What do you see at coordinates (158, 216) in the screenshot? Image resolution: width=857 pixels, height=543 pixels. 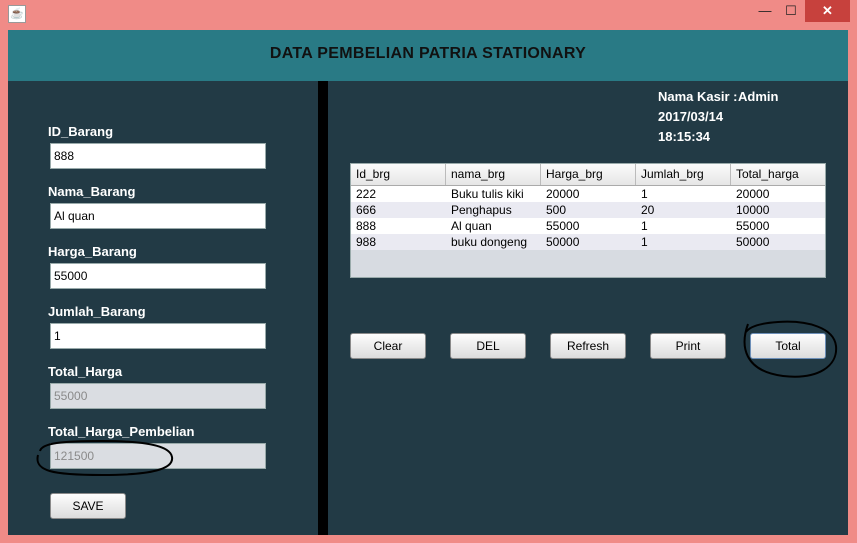 I see `nama-barang-input: Al quan` at bounding box center [158, 216].